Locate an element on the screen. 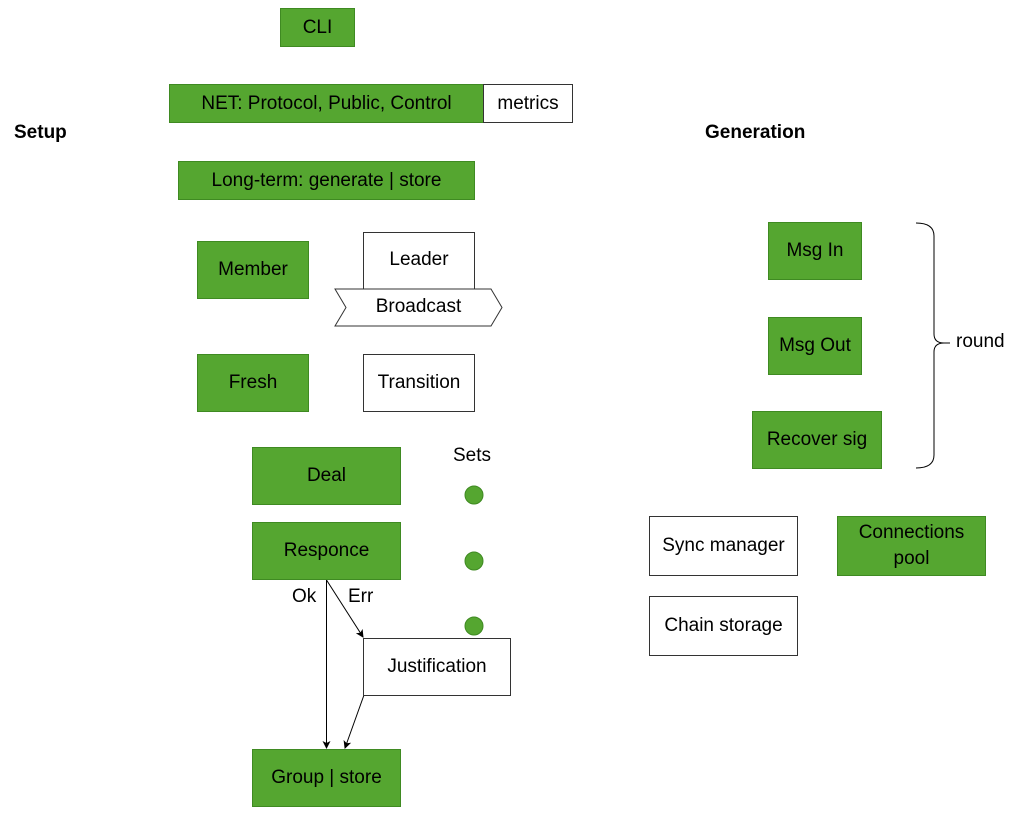  broadcast-label: Broadcast is located at coordinates (418, 306).